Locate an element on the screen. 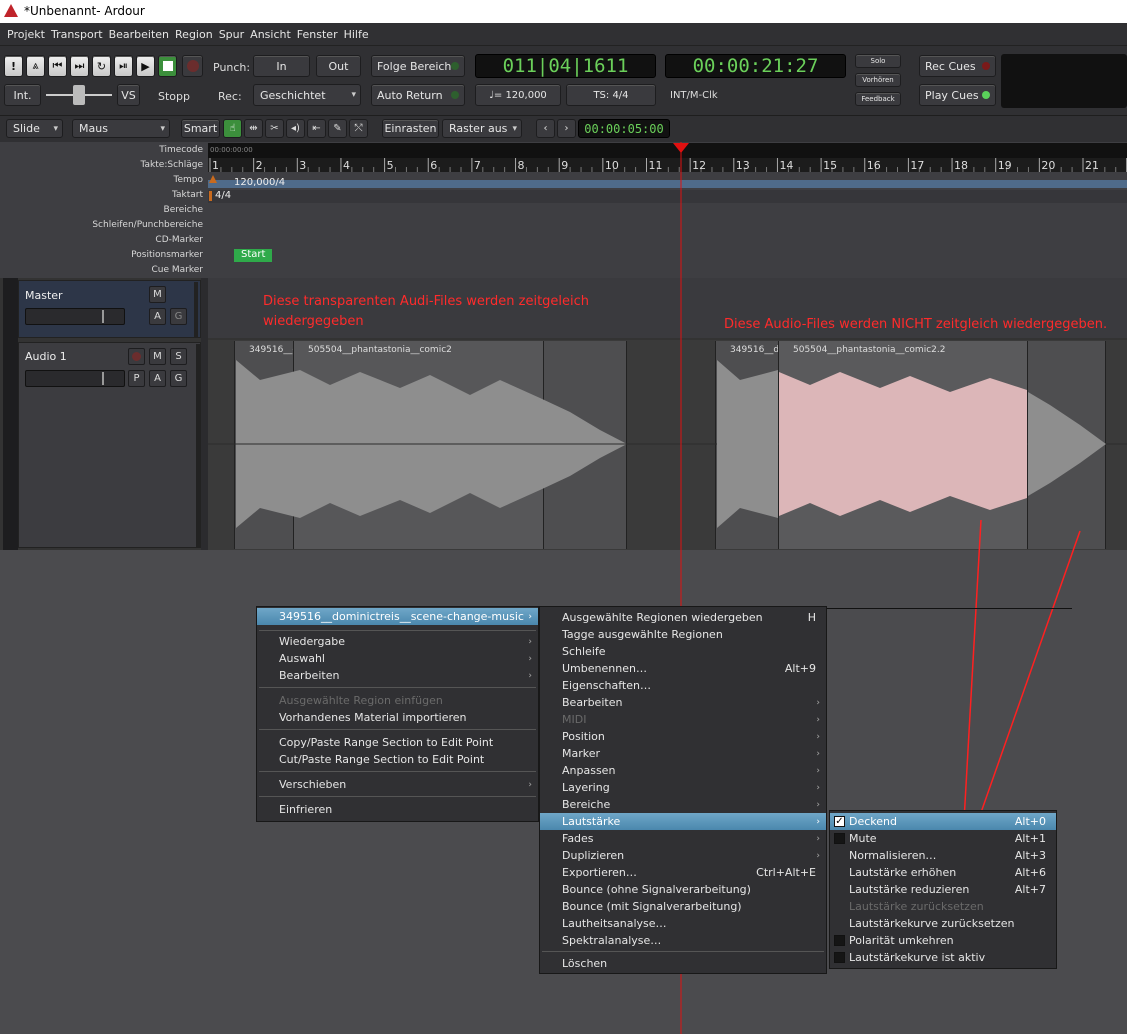 The height and width of the screenshot is (1034, 1127). bar-label: 8 is located at coordinates (521, 165).